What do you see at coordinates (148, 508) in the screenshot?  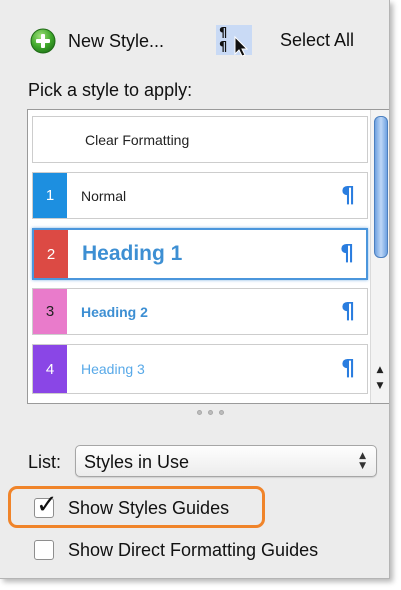 I see `show-styles-guides-label: Show Styles Guides` at bounding box center [148, 508].